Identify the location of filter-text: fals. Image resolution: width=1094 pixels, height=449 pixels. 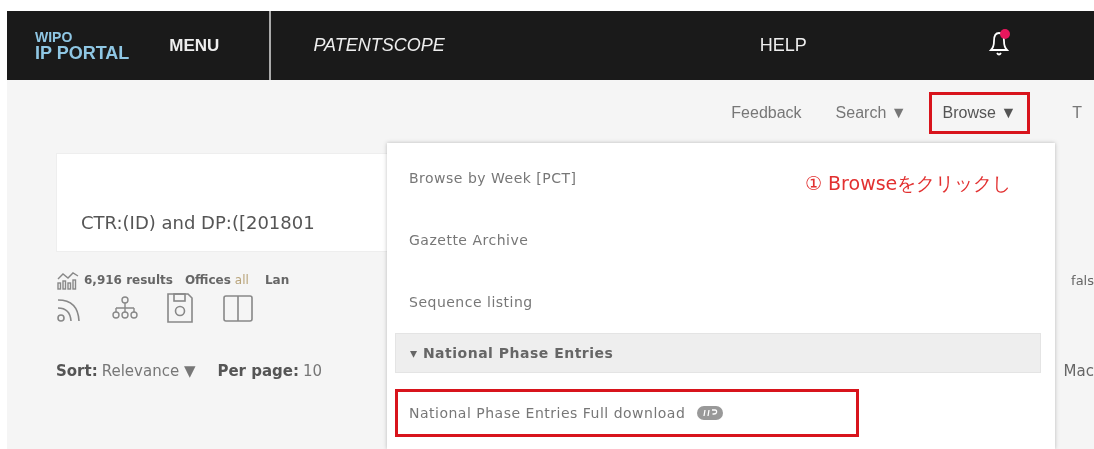
(1082, 280).